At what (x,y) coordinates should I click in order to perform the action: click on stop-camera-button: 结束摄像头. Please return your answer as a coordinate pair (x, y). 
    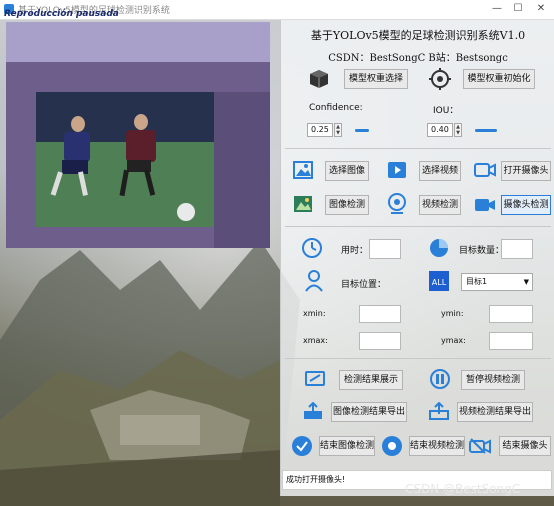
    Looking at the image, I should click on (525, 446).